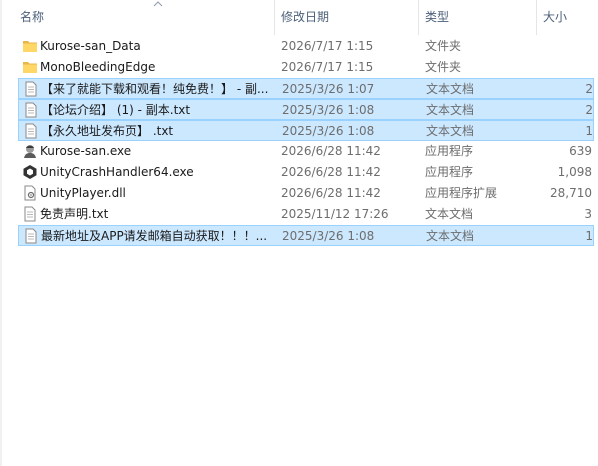  Describe the element at coordinates (574, 172) in the screenshot. I see `file-size: 1,098` at that location.